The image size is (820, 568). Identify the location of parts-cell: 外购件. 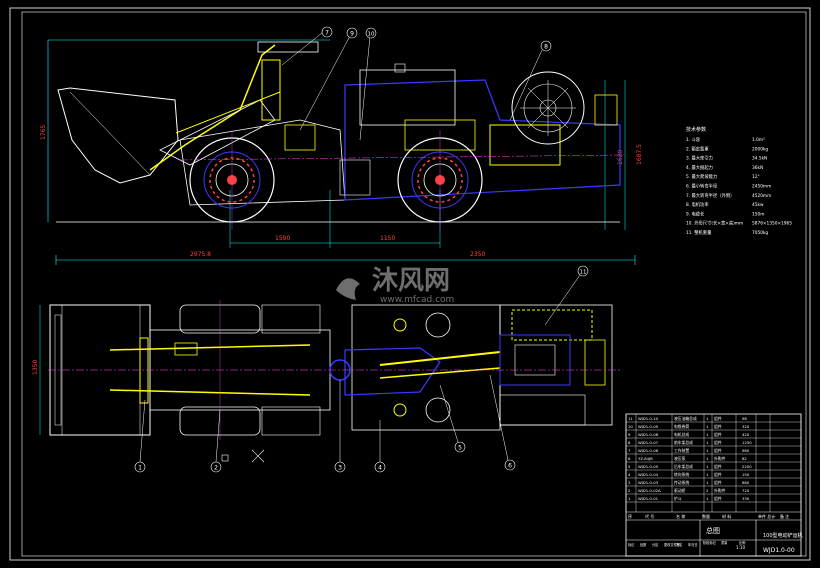
(720, 490).